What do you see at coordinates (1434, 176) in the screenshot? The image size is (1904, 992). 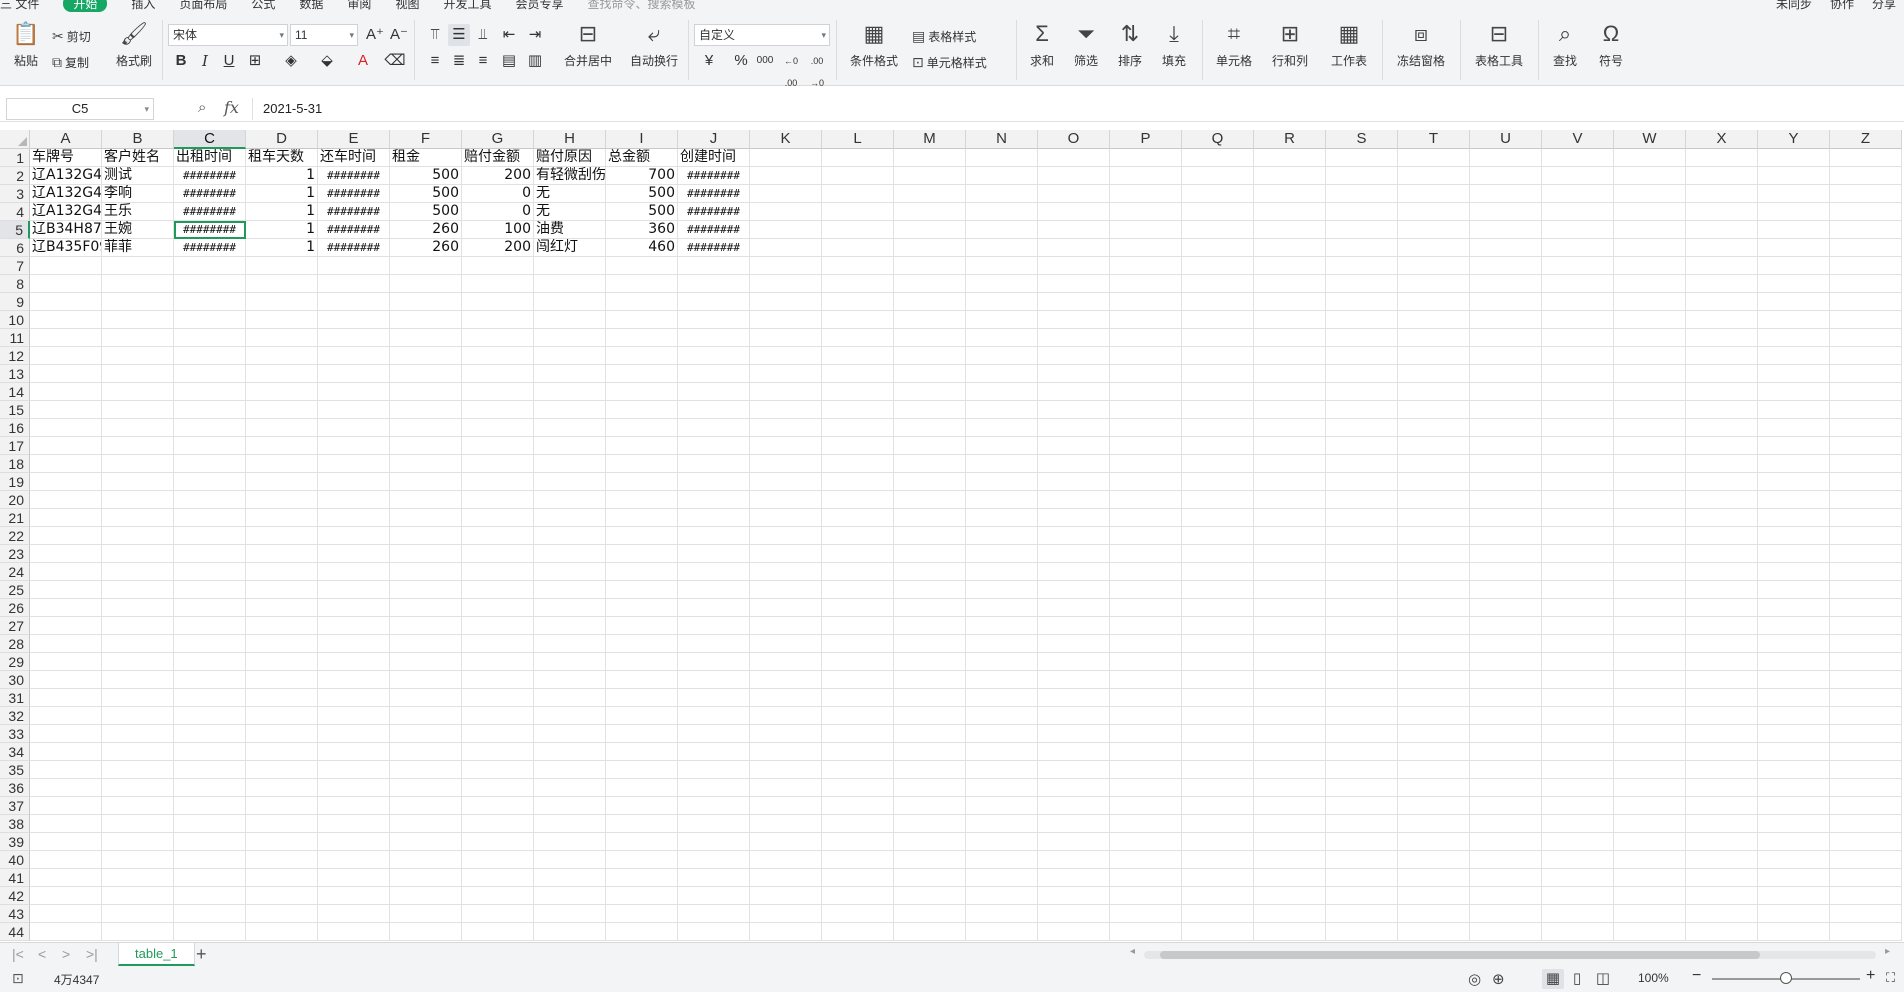 I see `cell-t2` at bounding box center [1434, 176].